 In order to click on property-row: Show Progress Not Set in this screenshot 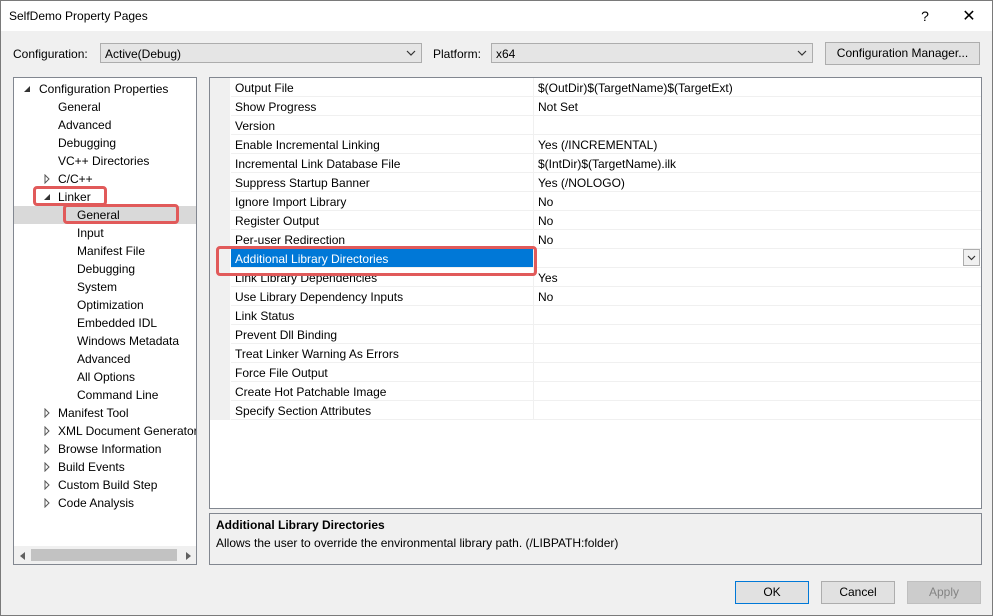, I will do `click(595, 106)`.